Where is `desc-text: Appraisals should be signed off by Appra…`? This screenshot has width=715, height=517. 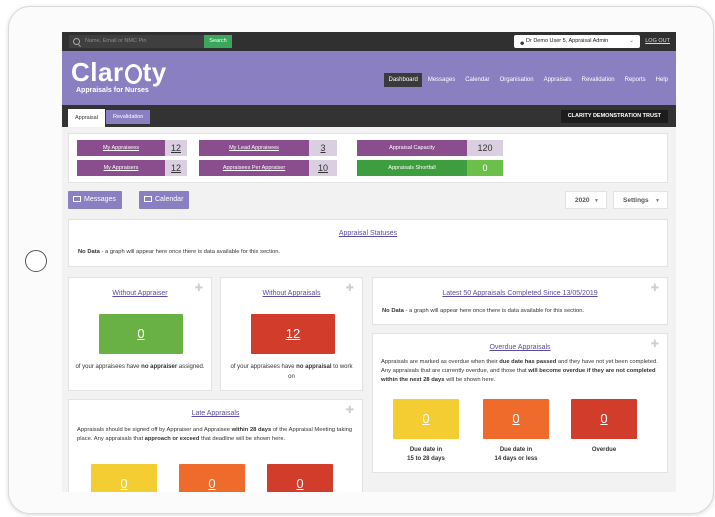 desc-text: Appraisals should be signed off by Appra… is located at coordinates (154, 430).